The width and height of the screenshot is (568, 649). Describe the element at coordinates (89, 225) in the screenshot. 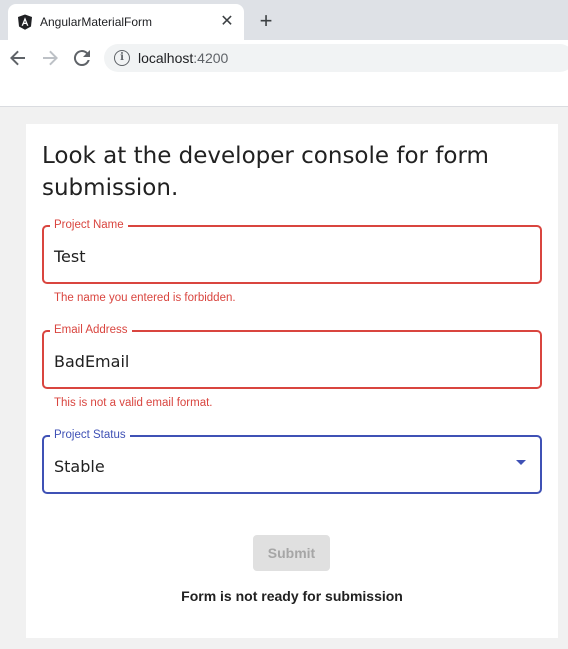

I see `project-name-label: Project Name` at that location.